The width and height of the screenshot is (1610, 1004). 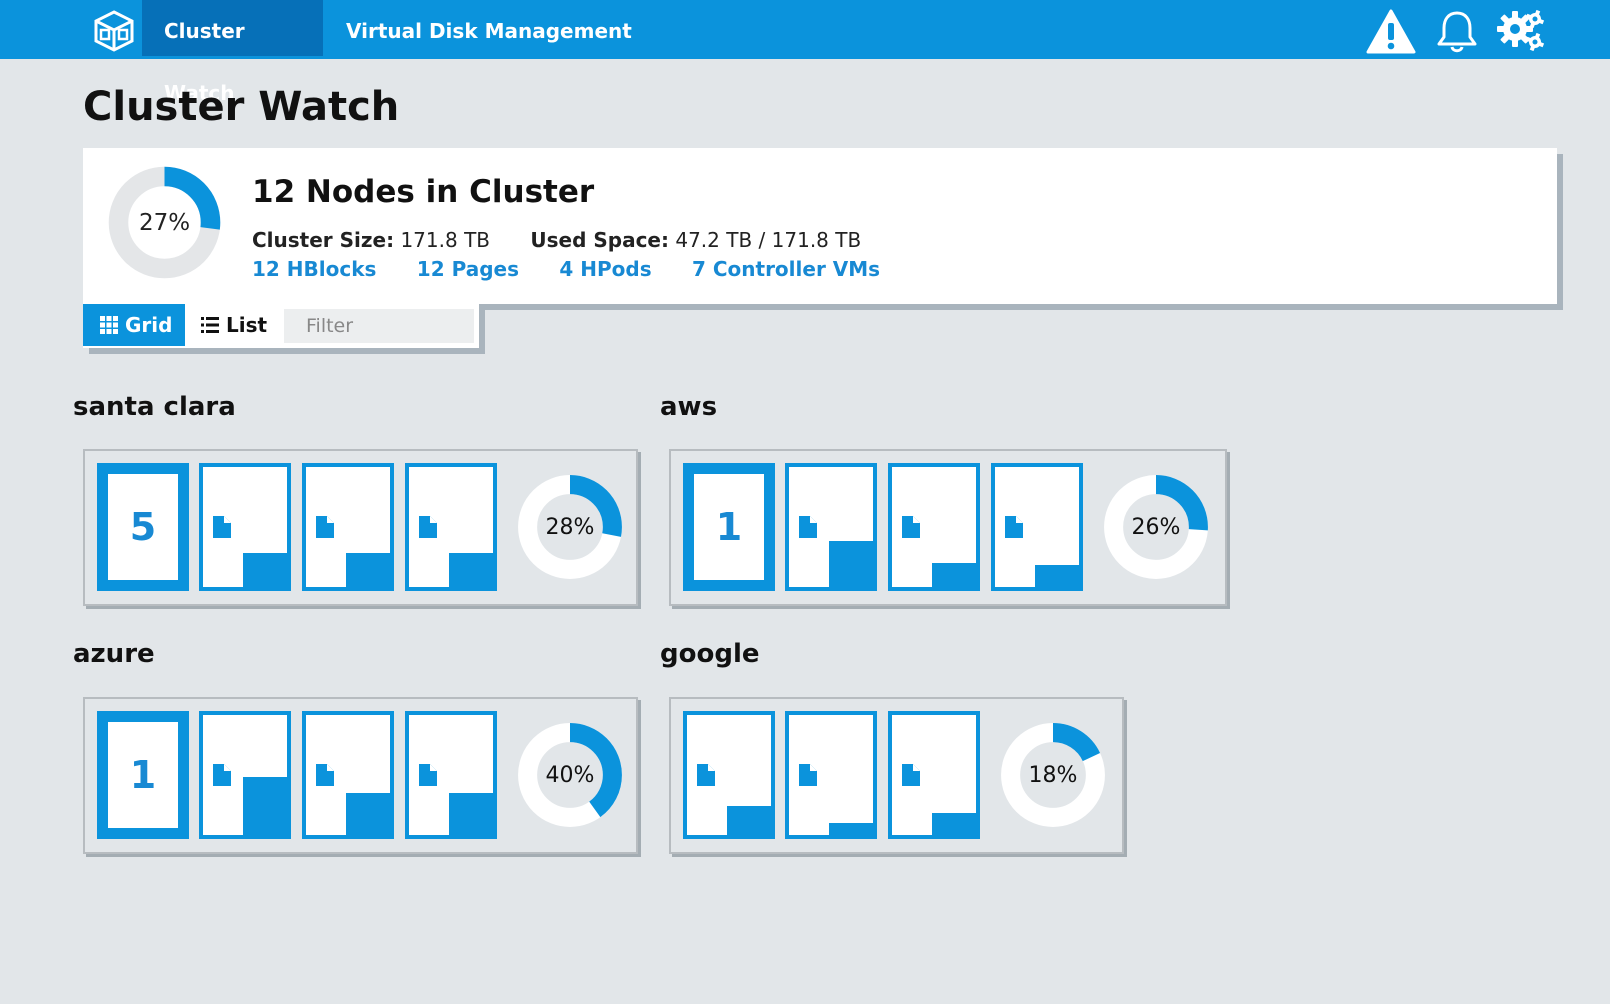 I want to click on group-panel-santa-clara: 5 28%, so click(x=360, y=527).